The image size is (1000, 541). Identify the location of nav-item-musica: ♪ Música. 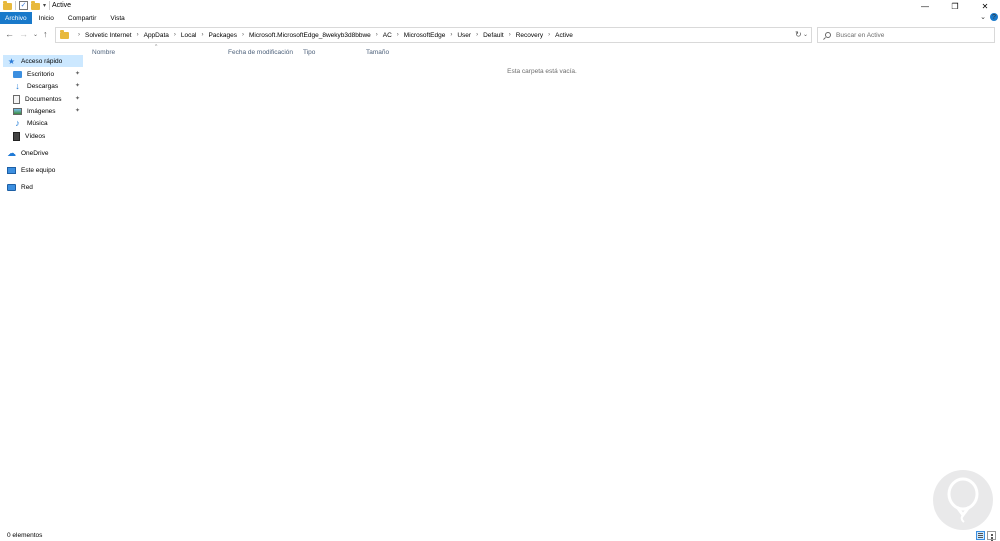
(43, 123).